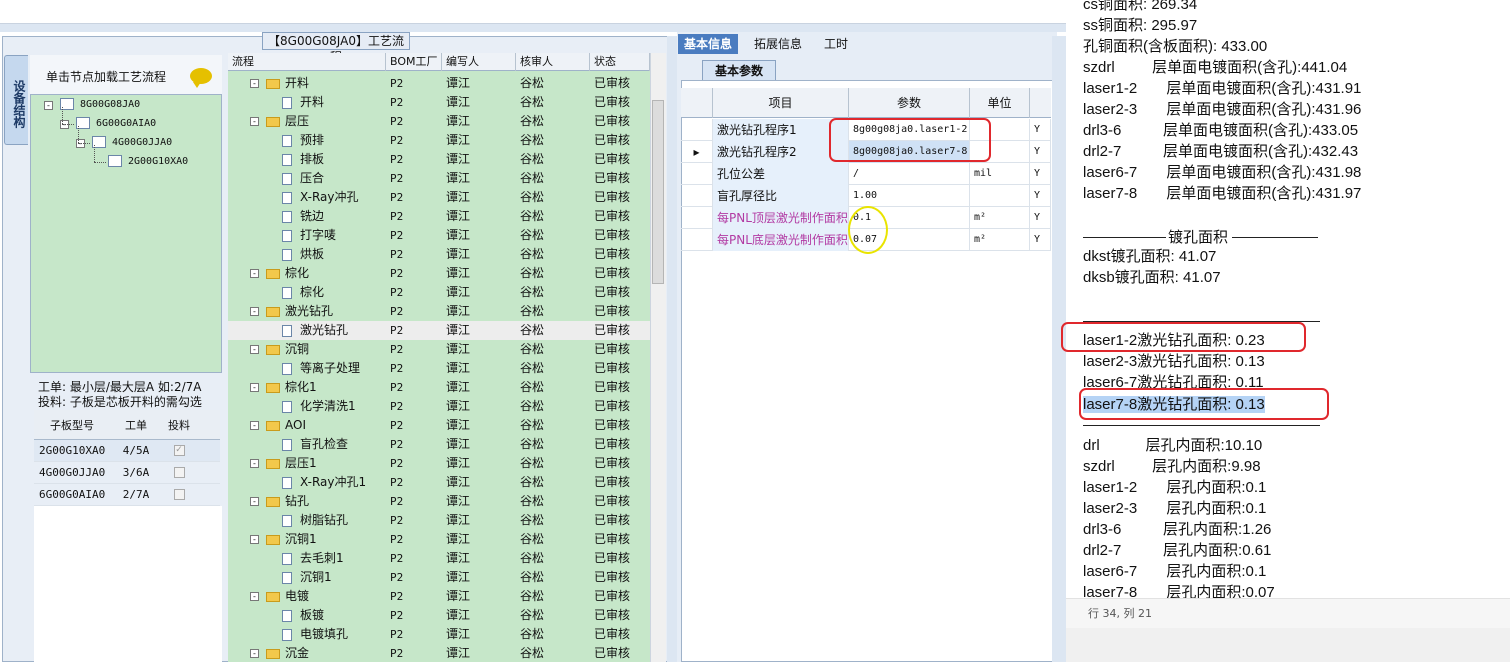  Describe the element at coordinates (132, 143) in the screenshot. I see `tree-node: 4G00G0JJA0` at that location.